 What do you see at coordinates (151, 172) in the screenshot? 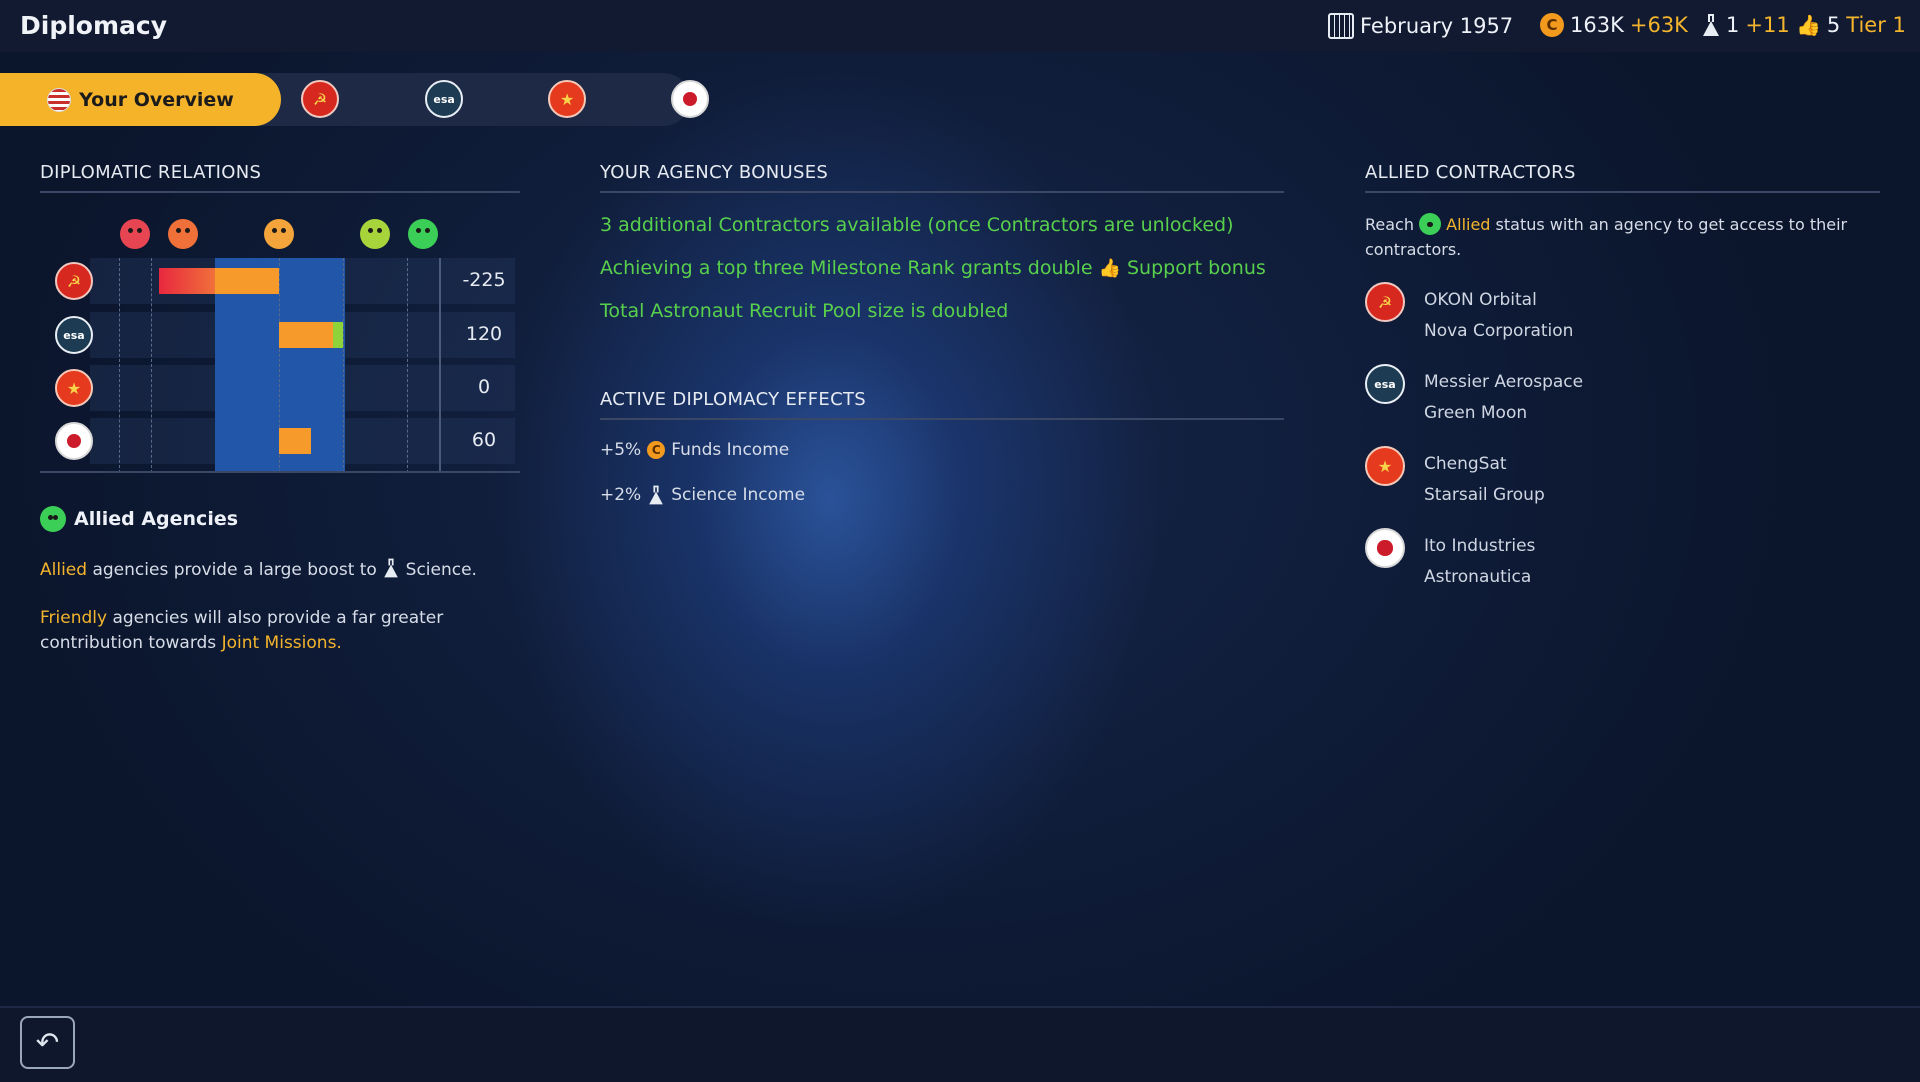
I see `diplomatic-relations-title: DIPLOMATIC RELATIONS` at bounding box center [151, 172].